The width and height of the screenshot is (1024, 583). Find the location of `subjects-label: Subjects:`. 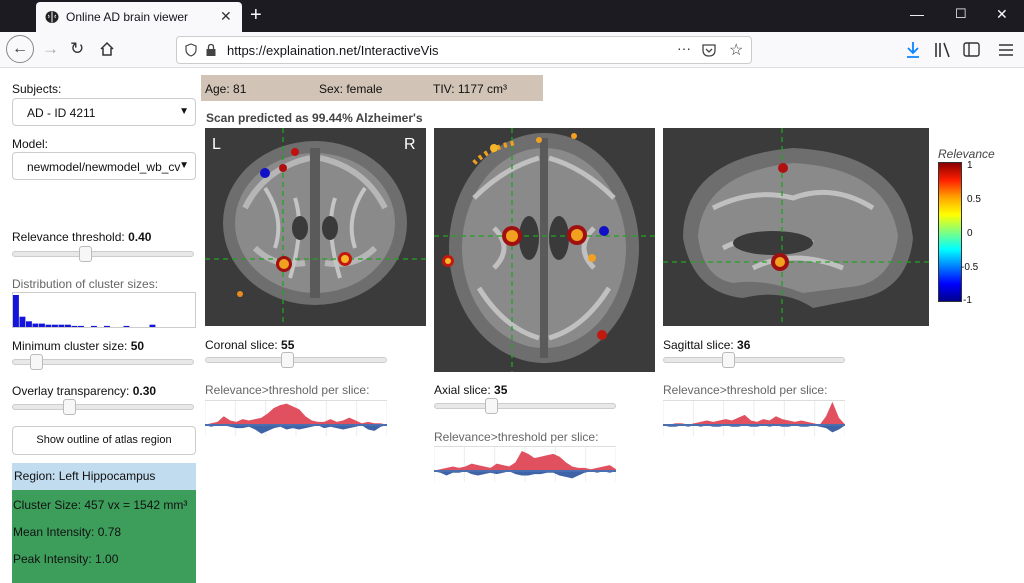

subjects-label: Subjects: is located at coordinates (37, 89).